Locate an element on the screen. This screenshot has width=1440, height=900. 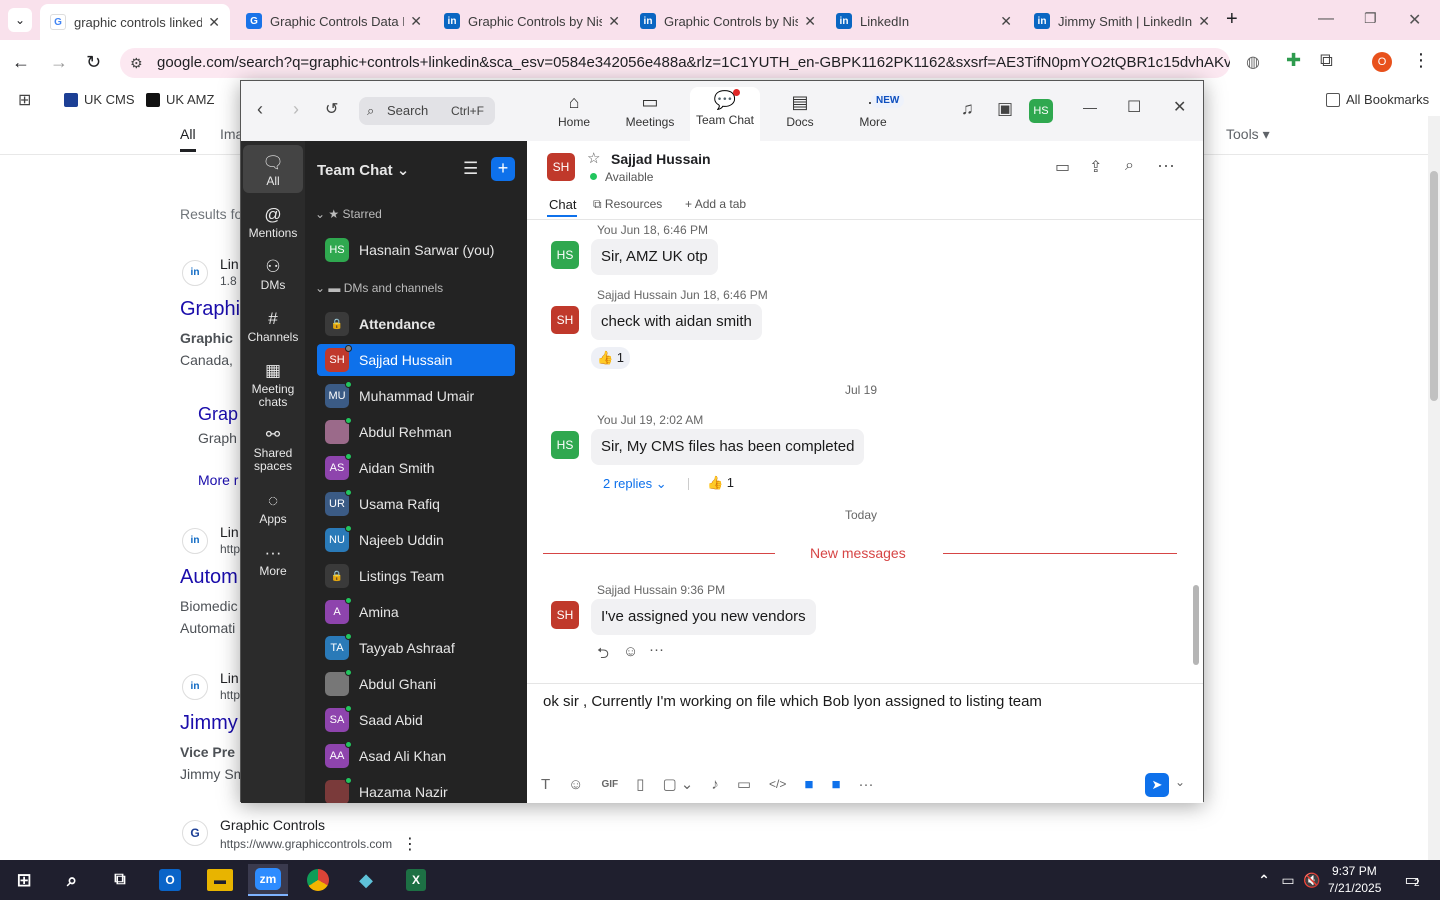
dm-item: SA Saad Abid is located at coordinates (416, 720).